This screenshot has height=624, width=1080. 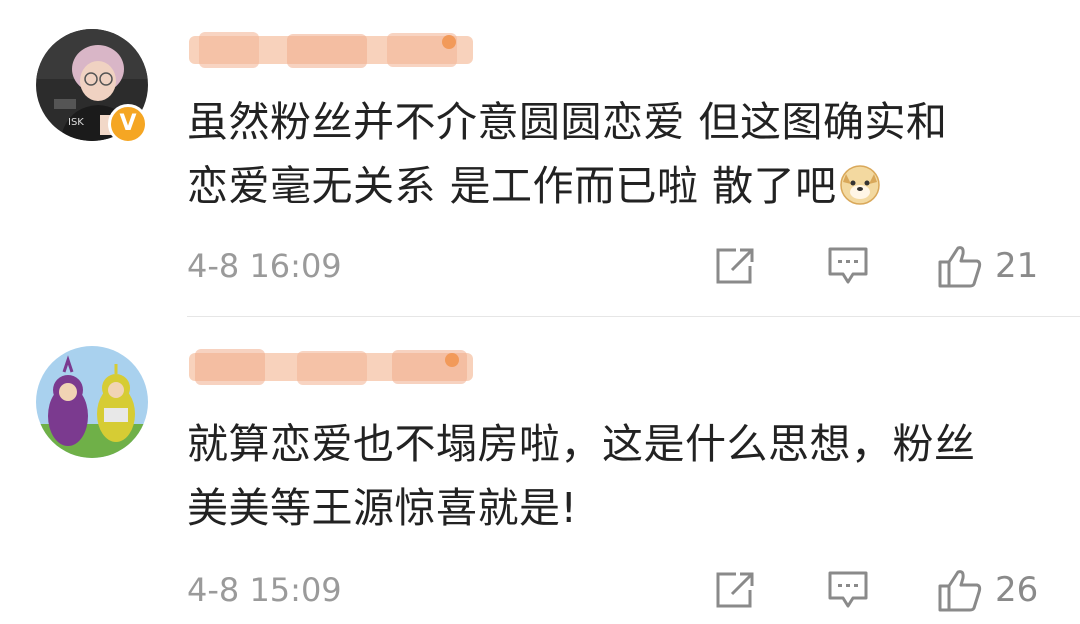 What do you see at coordinates (987, 266) in the screenshot?
I see `like-button: 21` at bounding box center [987, 266].